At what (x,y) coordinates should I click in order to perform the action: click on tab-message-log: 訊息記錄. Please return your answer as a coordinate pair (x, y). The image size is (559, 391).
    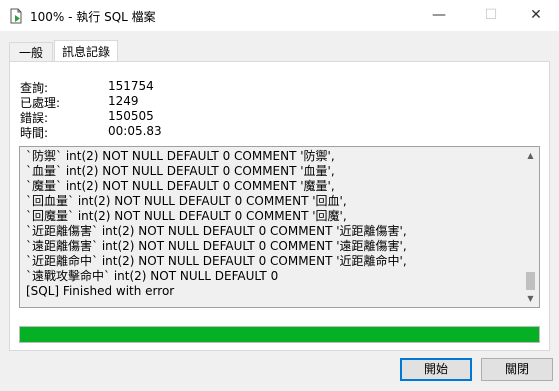
    Looking at the image, I should click on (86, 51).